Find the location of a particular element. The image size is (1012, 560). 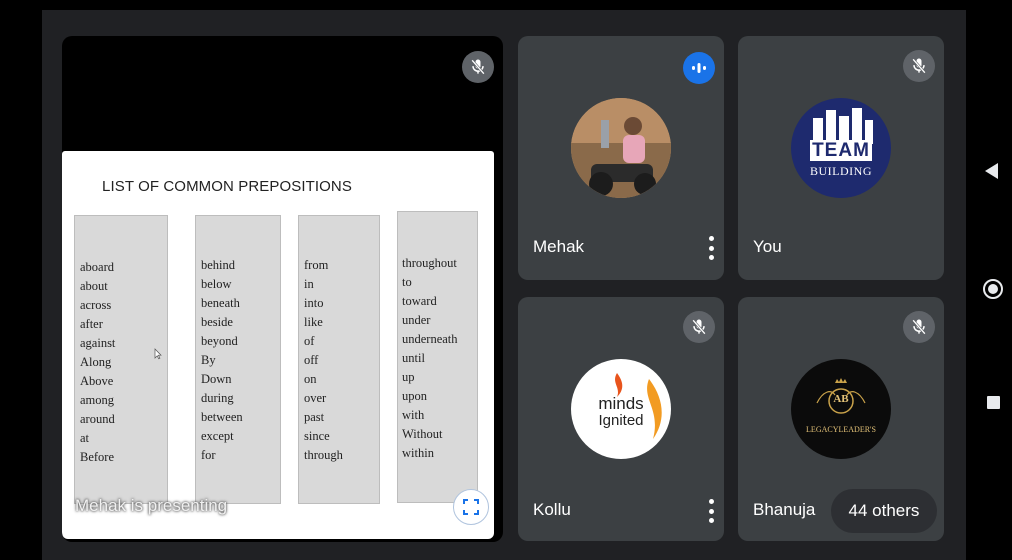

preposition-item: around is located at coordinates (97, 419).